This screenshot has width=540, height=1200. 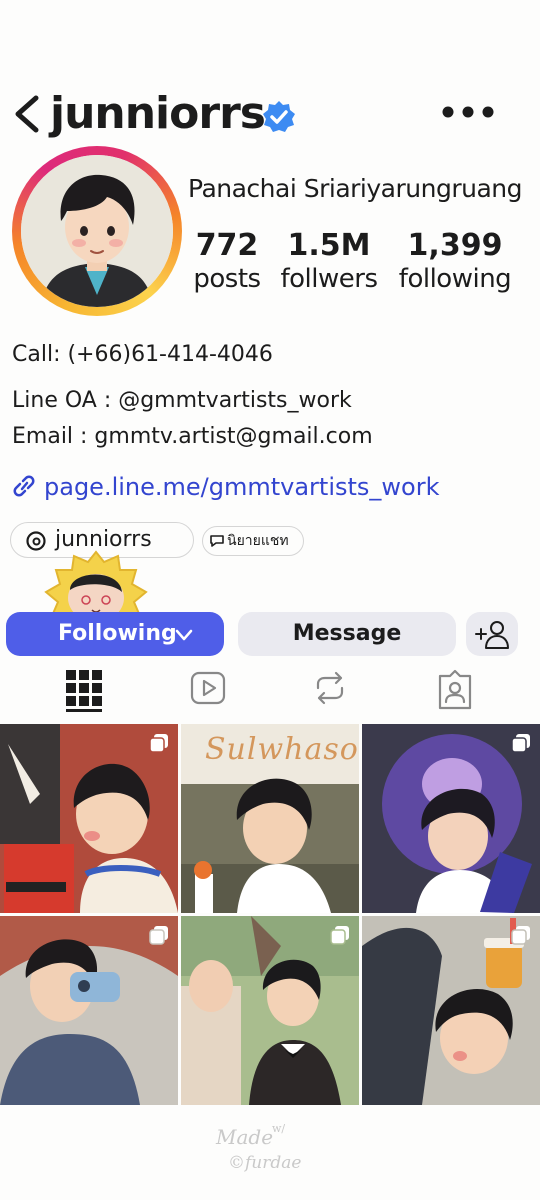 I want to click on following-label: following, so click(x=455, y=279).